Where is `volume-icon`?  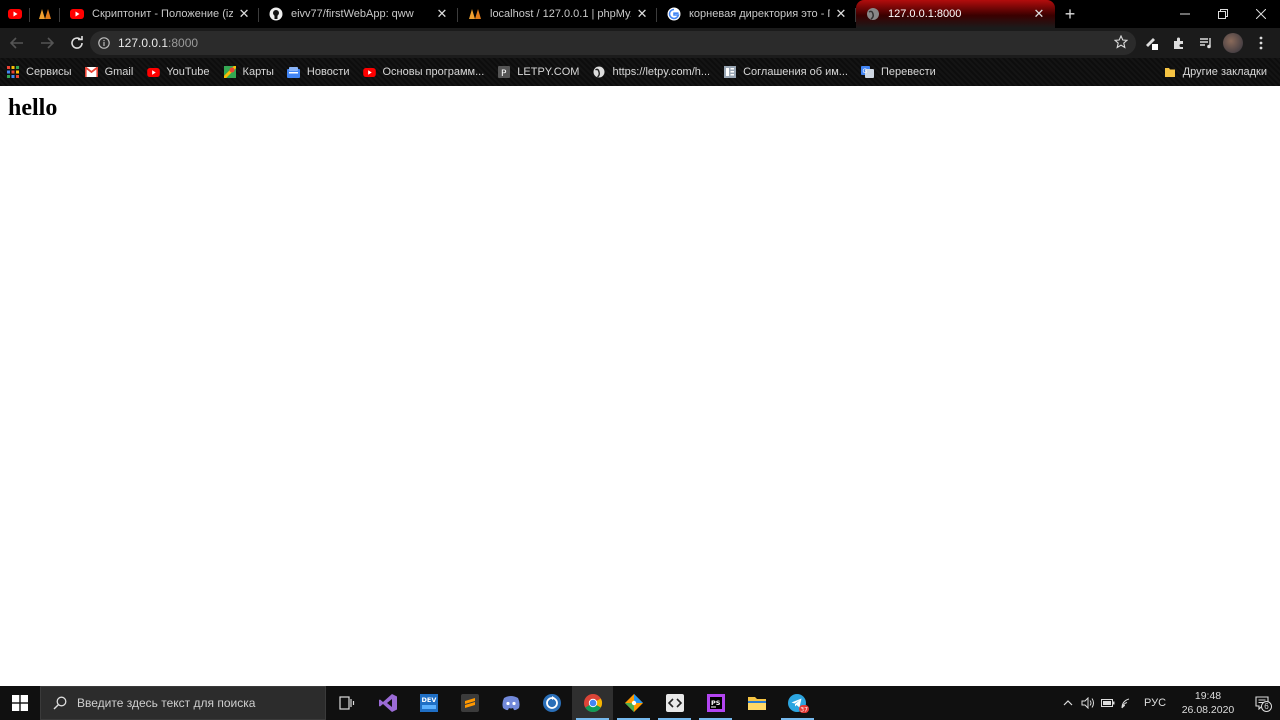 volume-icon is located at coordinates (1088, 703).